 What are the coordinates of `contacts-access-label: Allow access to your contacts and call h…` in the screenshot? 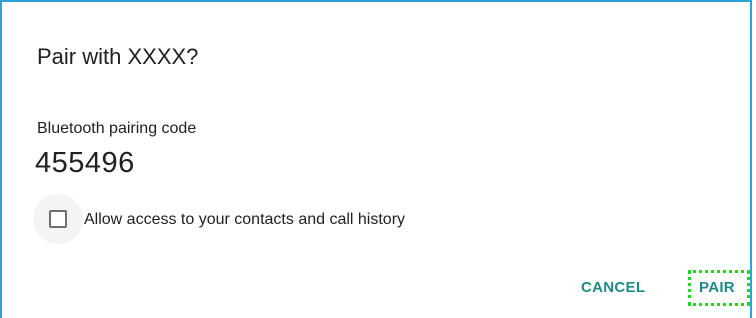 It's located at (244, 220).